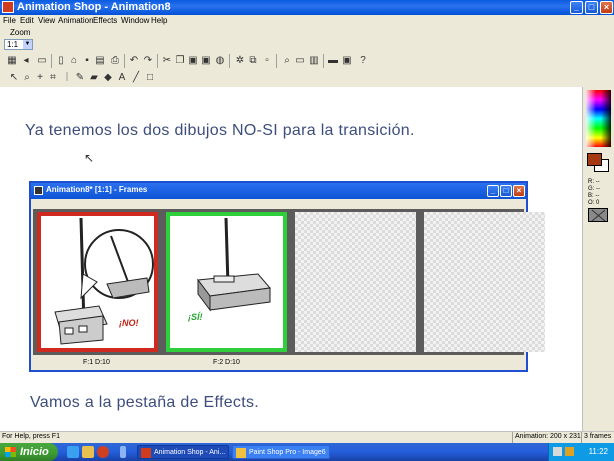  Describe the element at coordinates (88, 452) in the screenshot. I see `folder-icon` at that location.